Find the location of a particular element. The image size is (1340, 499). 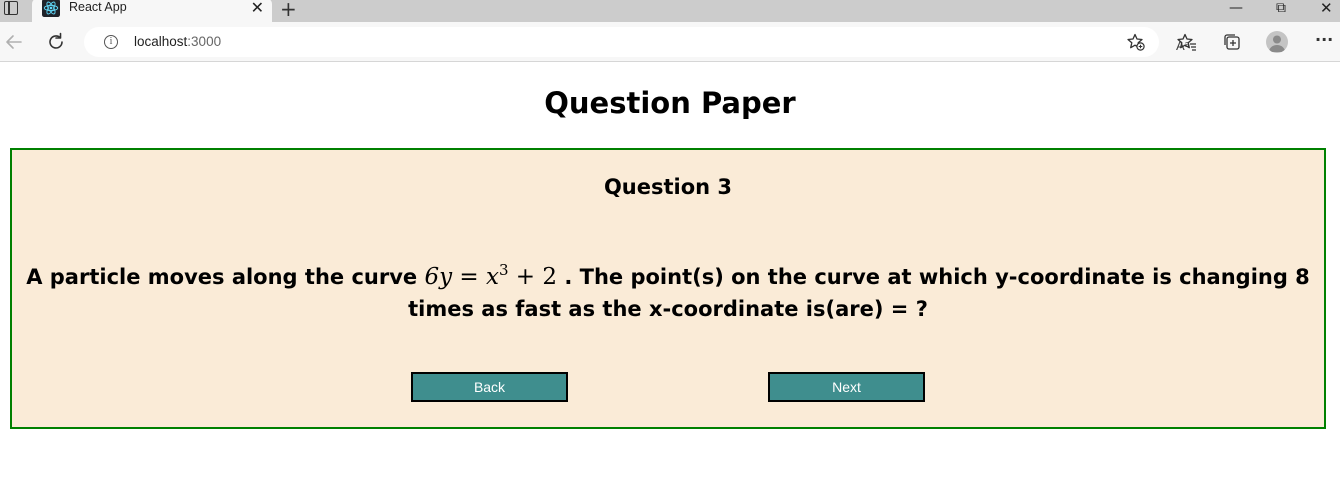

site-info-icon: i is located at coordinates (111, 42).